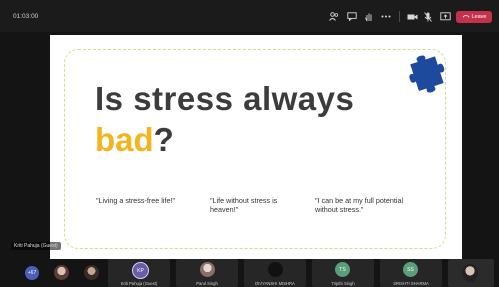  What do you see at coordinates (352, 16) in the screenshot?
I see `chat-icon` at bounding box center [352, 16].